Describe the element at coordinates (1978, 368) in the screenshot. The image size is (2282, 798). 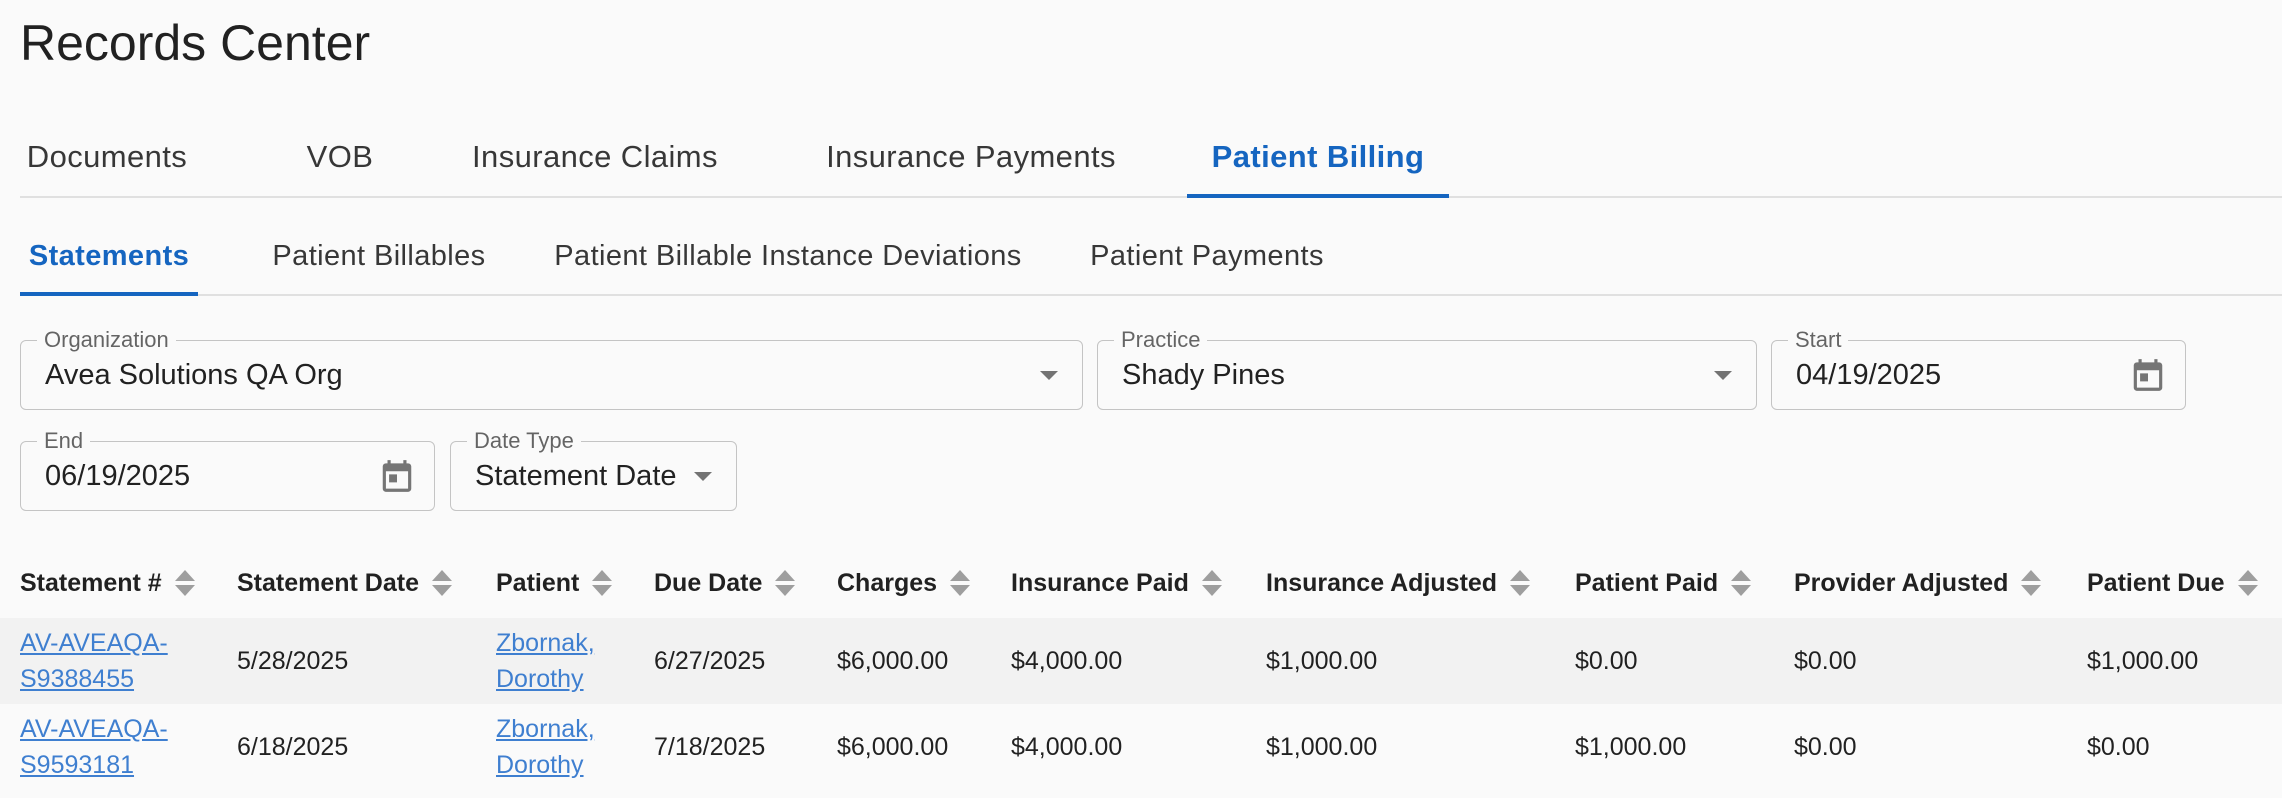
I see `start-date-field: Start 04/19/2025` at that location.